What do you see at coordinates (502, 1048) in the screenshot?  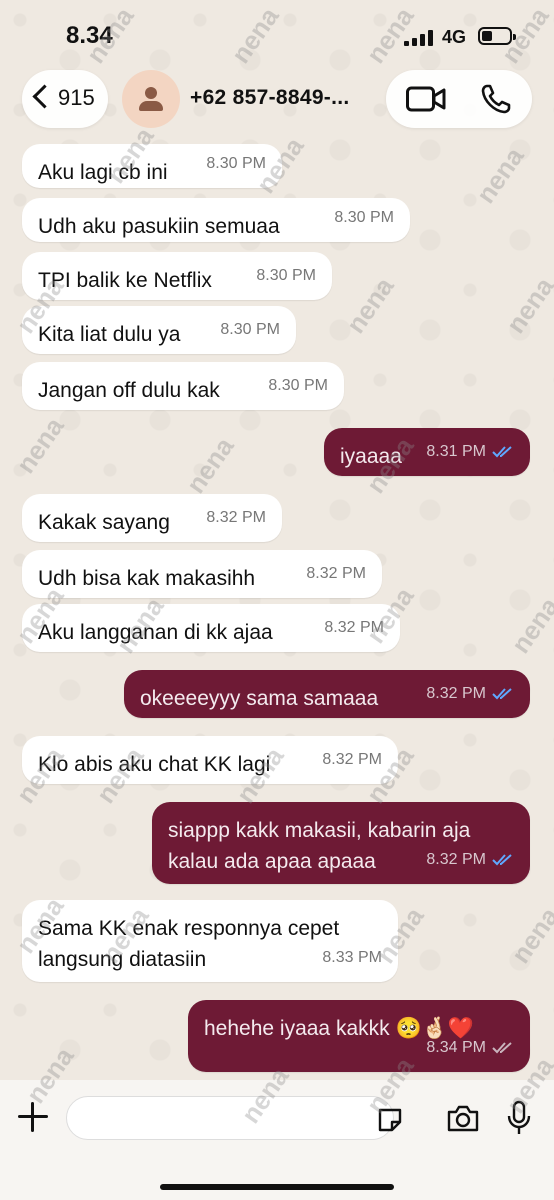 I see `delivered-receipt-icon` at bounding box center [502, 1048].